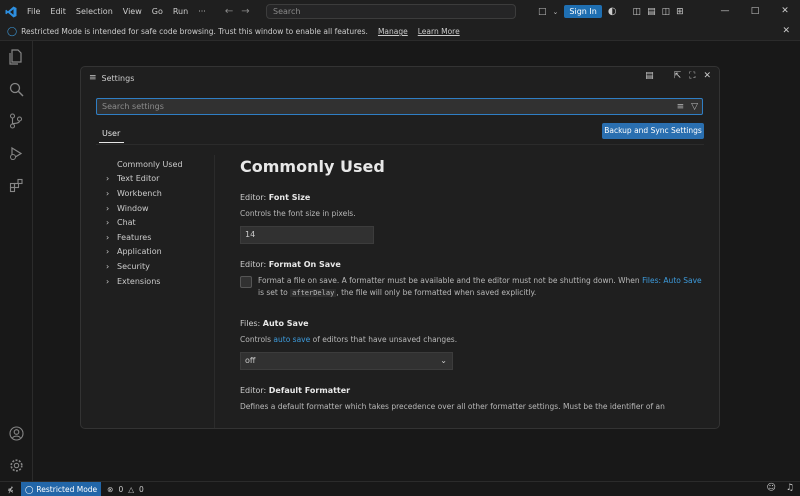  Describe the element at coordinates (110, 489) in the screenshot. I see `error-icon: ⊗` at that location.